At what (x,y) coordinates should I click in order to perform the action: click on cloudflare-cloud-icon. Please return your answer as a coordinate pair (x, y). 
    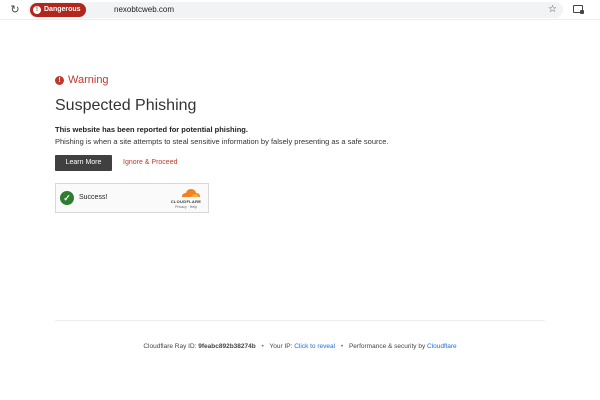
    Looking at the image, I should click on (191, 193).